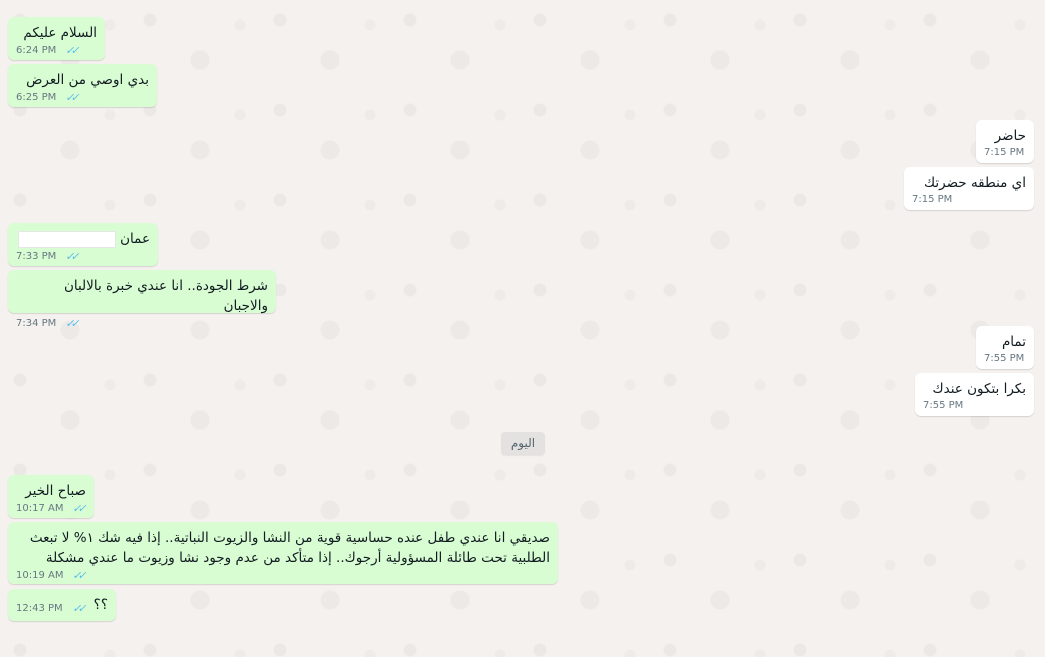  What do you see at coordinates (55, 491) in the screenshot?
I see `message-text: صباح الخير` at bounding box center [55, 491].